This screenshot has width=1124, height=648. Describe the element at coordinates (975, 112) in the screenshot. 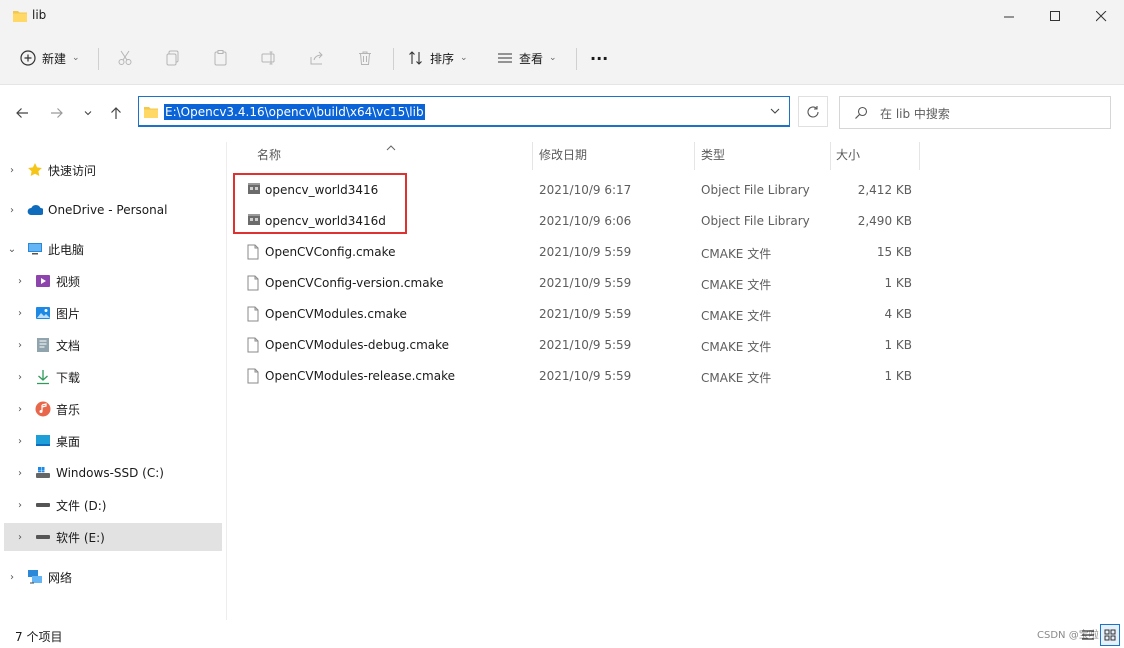

I see `search-box: 在 lib 中搜索` at that location.